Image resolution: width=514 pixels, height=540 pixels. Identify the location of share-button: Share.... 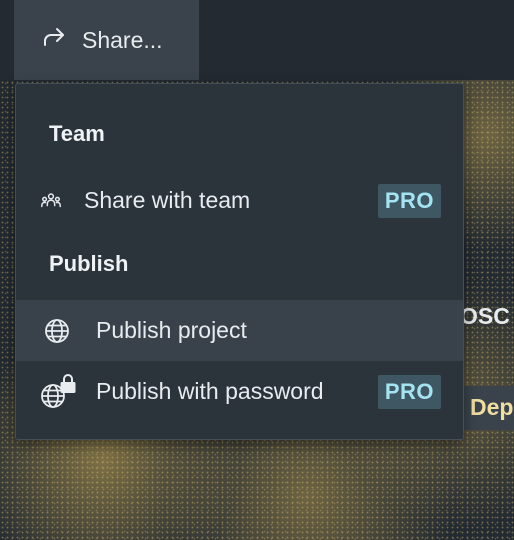
(106, 40).